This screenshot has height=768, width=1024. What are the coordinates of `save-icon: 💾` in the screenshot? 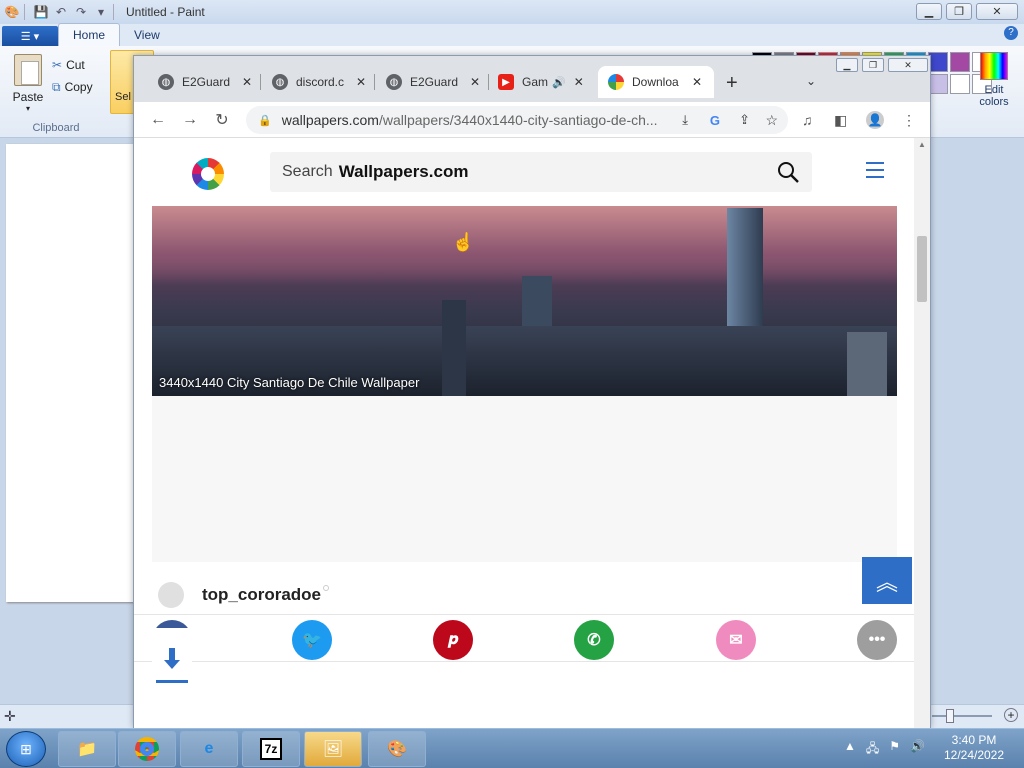 It's located at (41, 12).